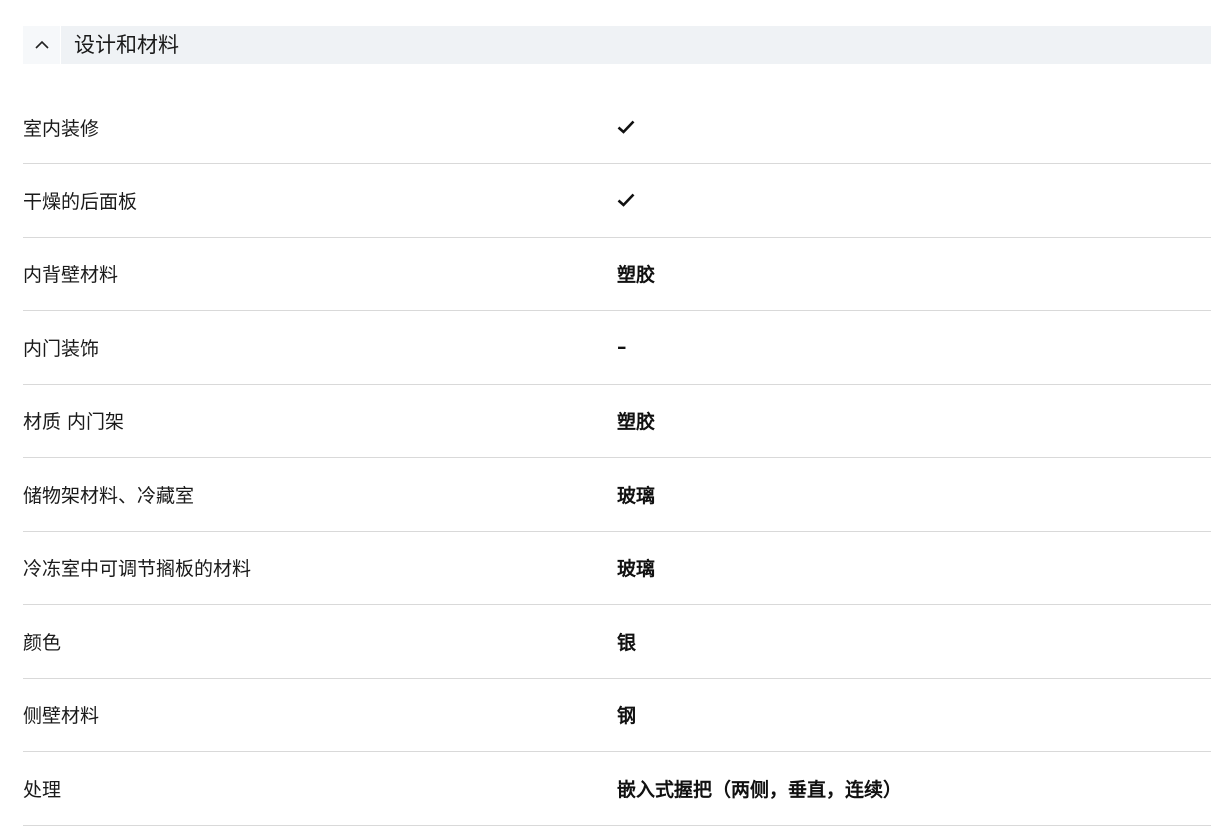  What do you see at coordinates (137, 569) in the screenshot?
I see `spec-label: 冷冻室中可调节搁板的材料` at bounding box center [137, 569].